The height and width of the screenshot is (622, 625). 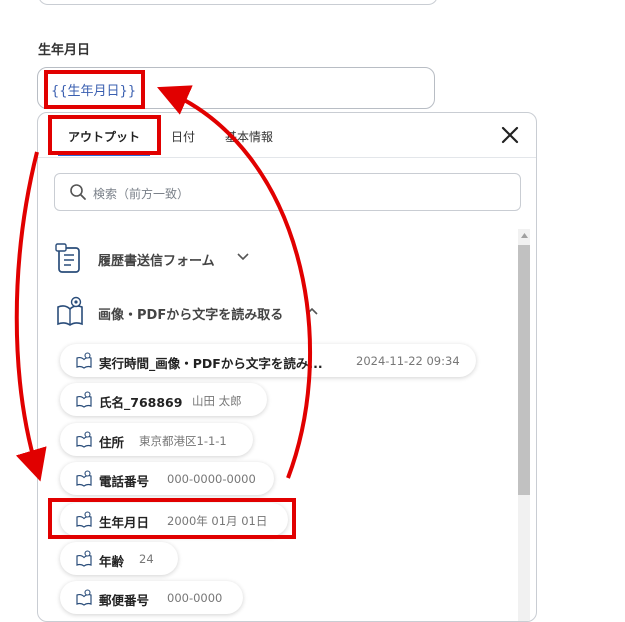 I want to click on tab-date: 日付, so click(x=183, y=136).